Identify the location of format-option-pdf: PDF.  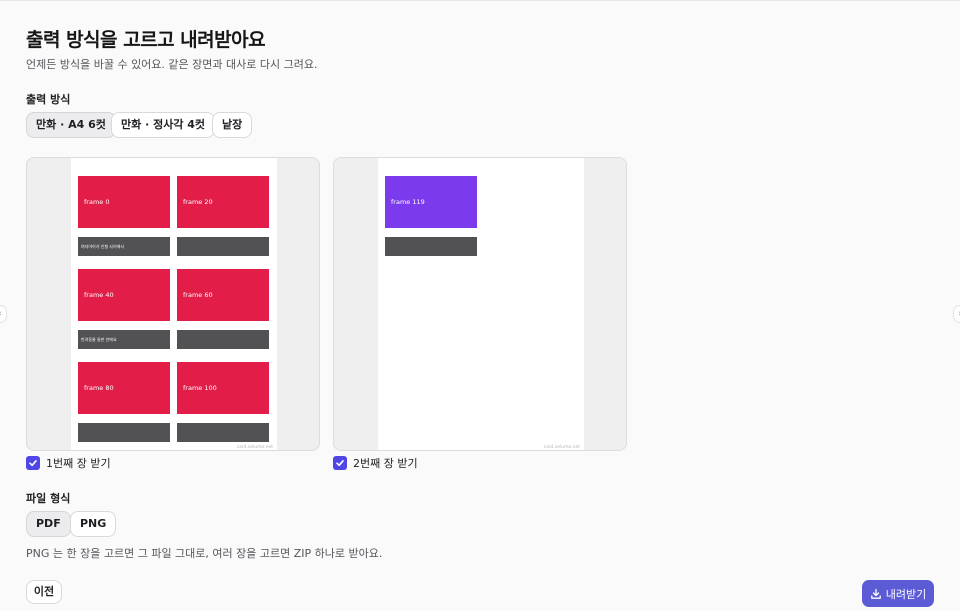
(48, 524).